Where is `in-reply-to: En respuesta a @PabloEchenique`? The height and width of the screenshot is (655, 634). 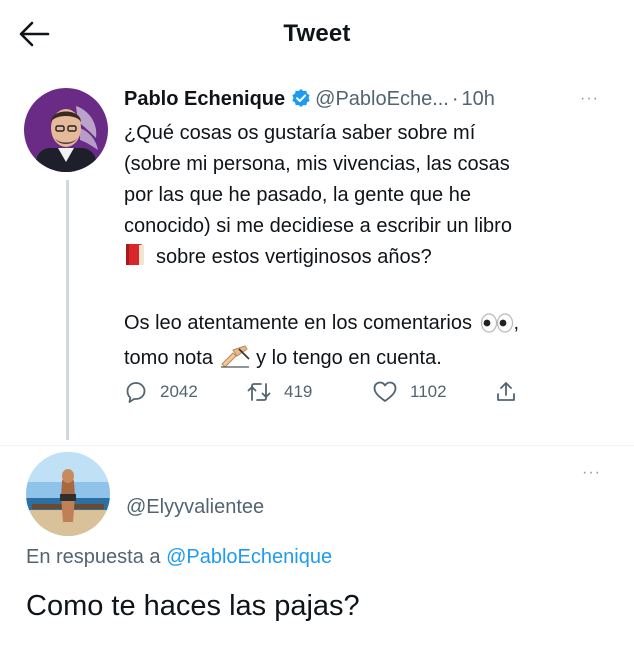
in-reply-to: En respuesta a @PabloEchenique is located at coordinates (179, 557).